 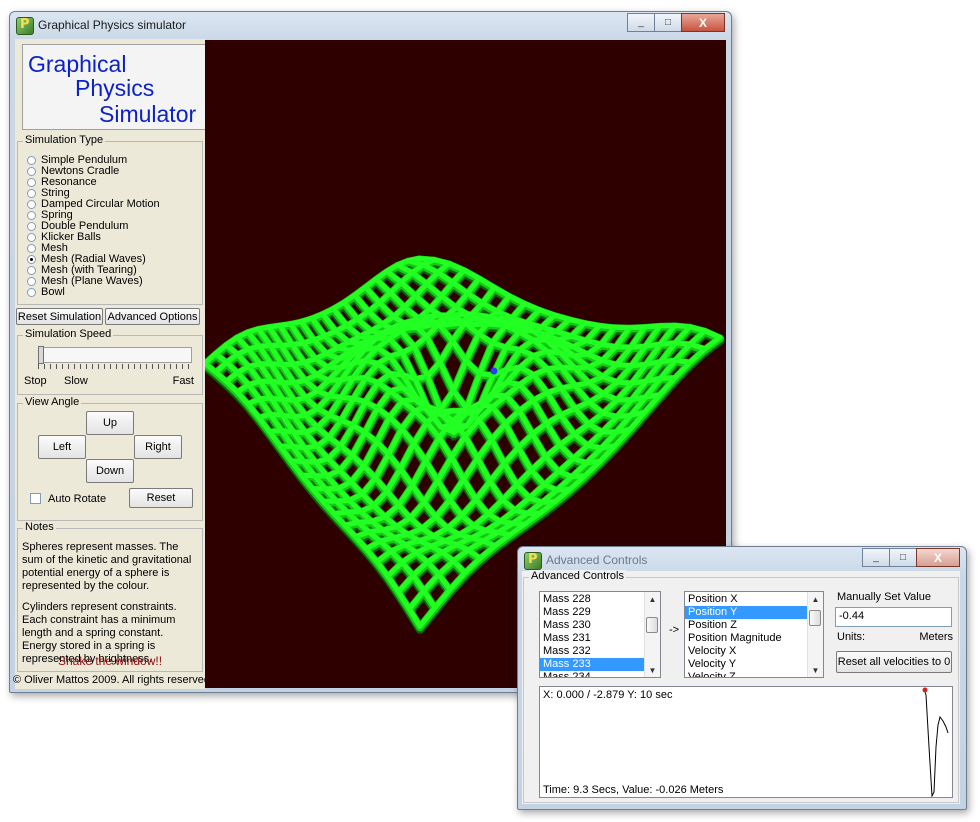 I want to click on app-icon, so click(x=25, y=26).